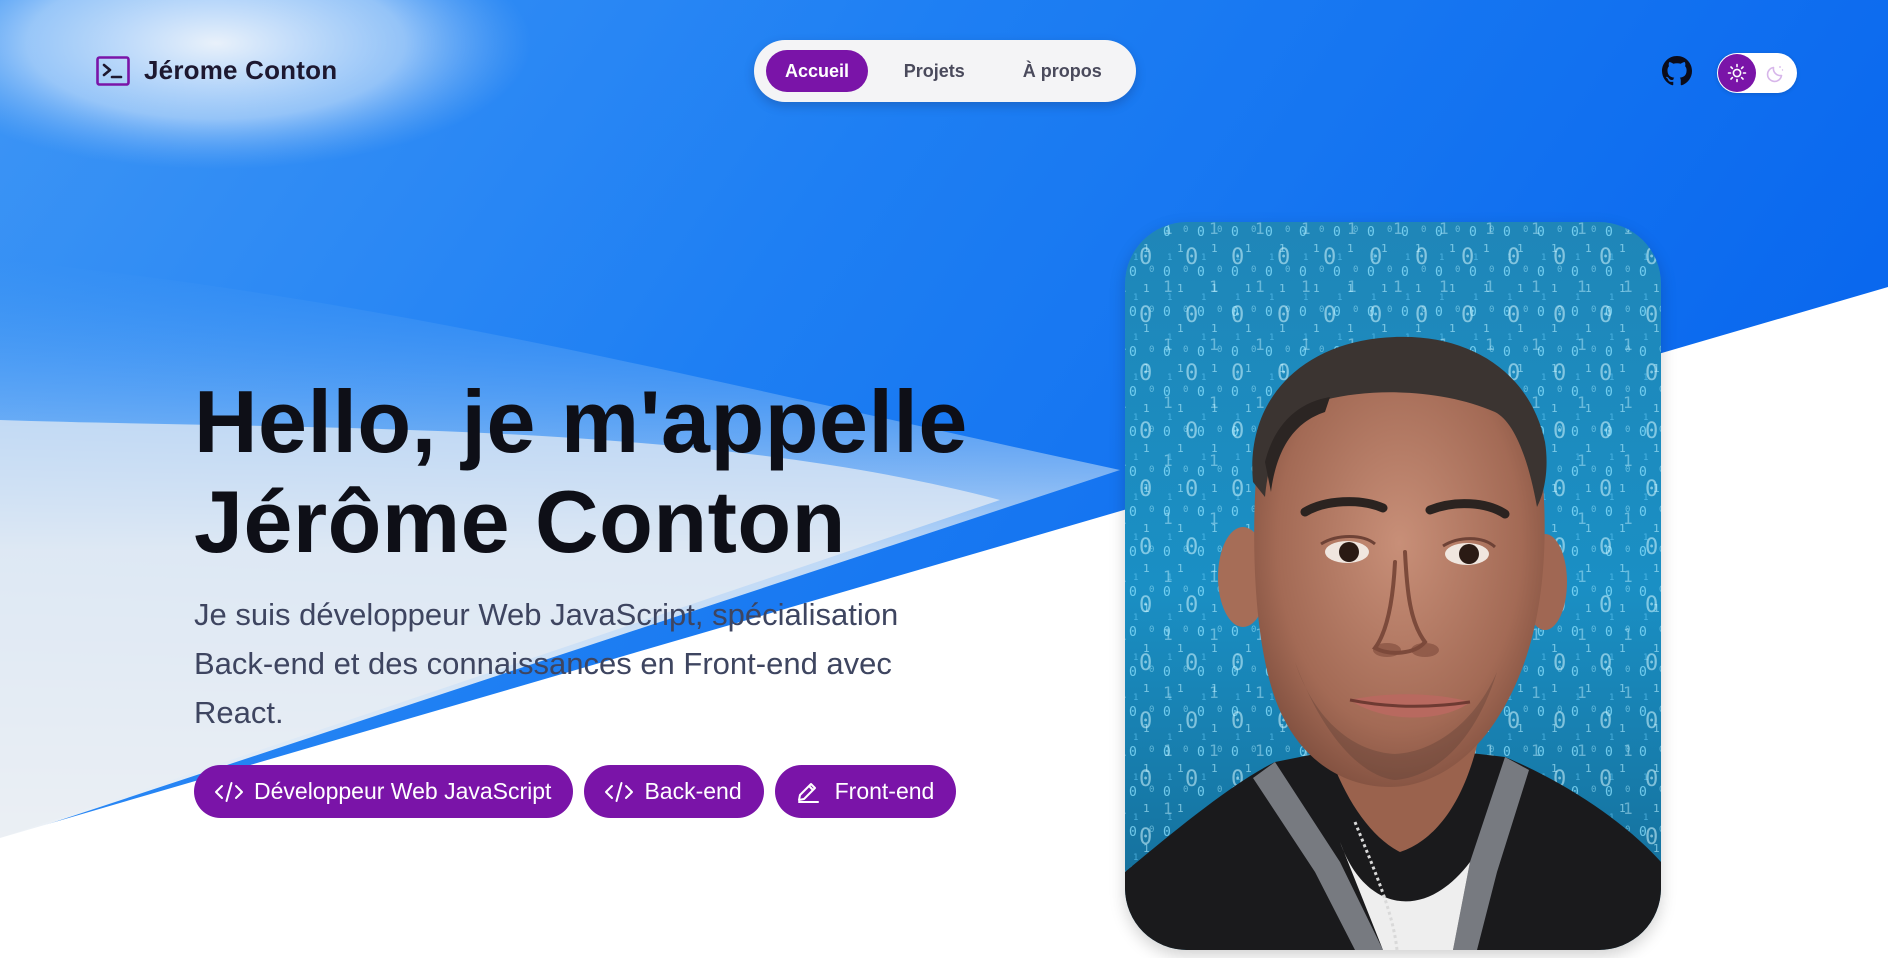  What do you see at coordinates (810, 792) in the screenshot?
I see `pencil-icon` at bounding box center [810, 792].